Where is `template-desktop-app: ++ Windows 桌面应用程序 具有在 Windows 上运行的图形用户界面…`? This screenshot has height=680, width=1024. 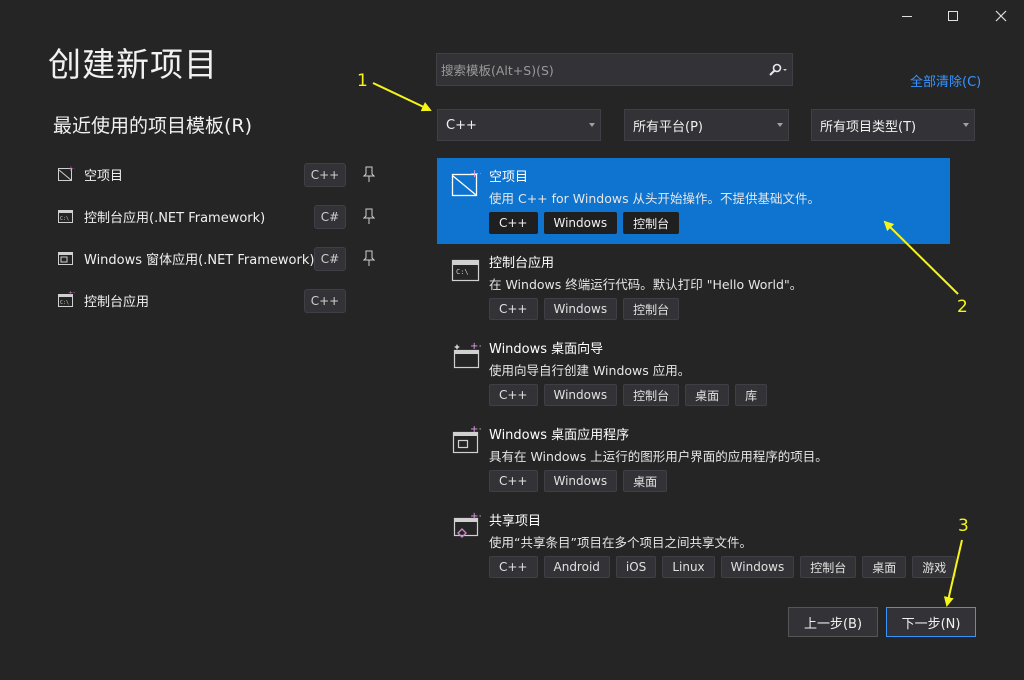
template-desktop-app: ++ Windows 桌面应用程序 具有在 Windows 上运行的图形用户界面… is located at coordinates (693, 459).